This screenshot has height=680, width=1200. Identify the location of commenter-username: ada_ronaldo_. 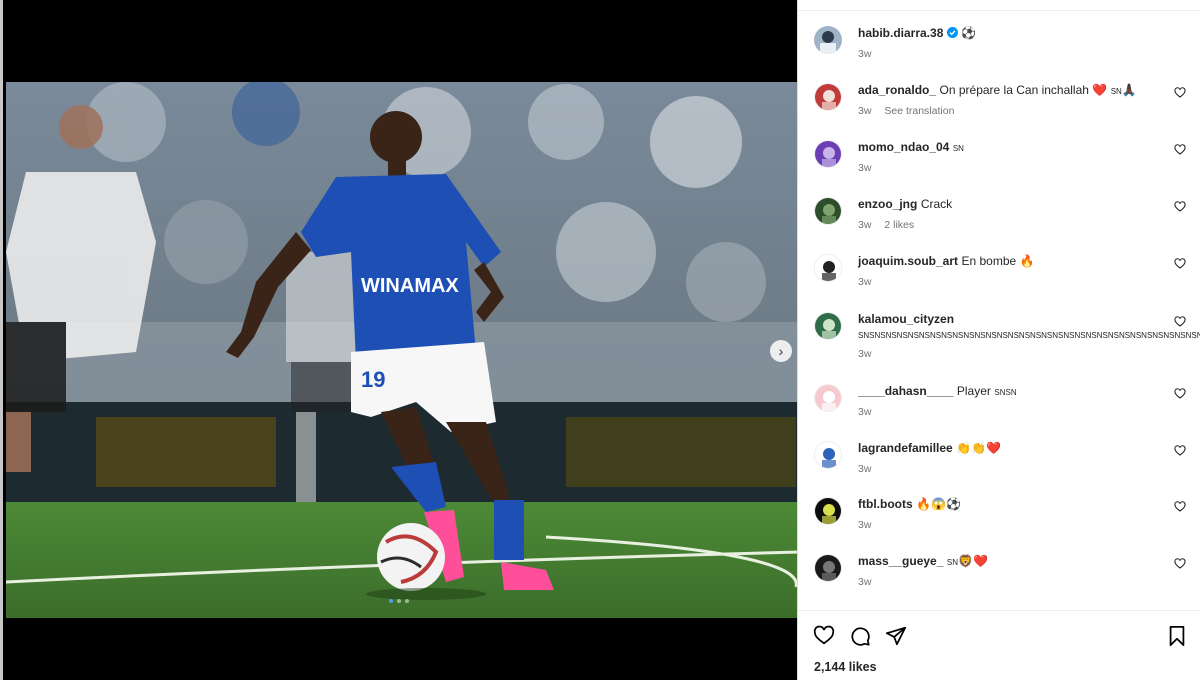
(897, 90).